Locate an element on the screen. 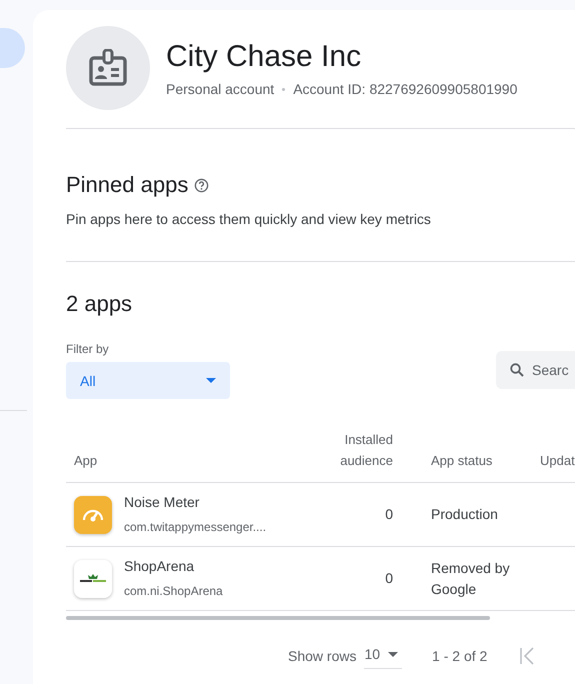 The height and width of the screenshot is (684, 575). search-field: Searc is located at coordinates (535, 370).